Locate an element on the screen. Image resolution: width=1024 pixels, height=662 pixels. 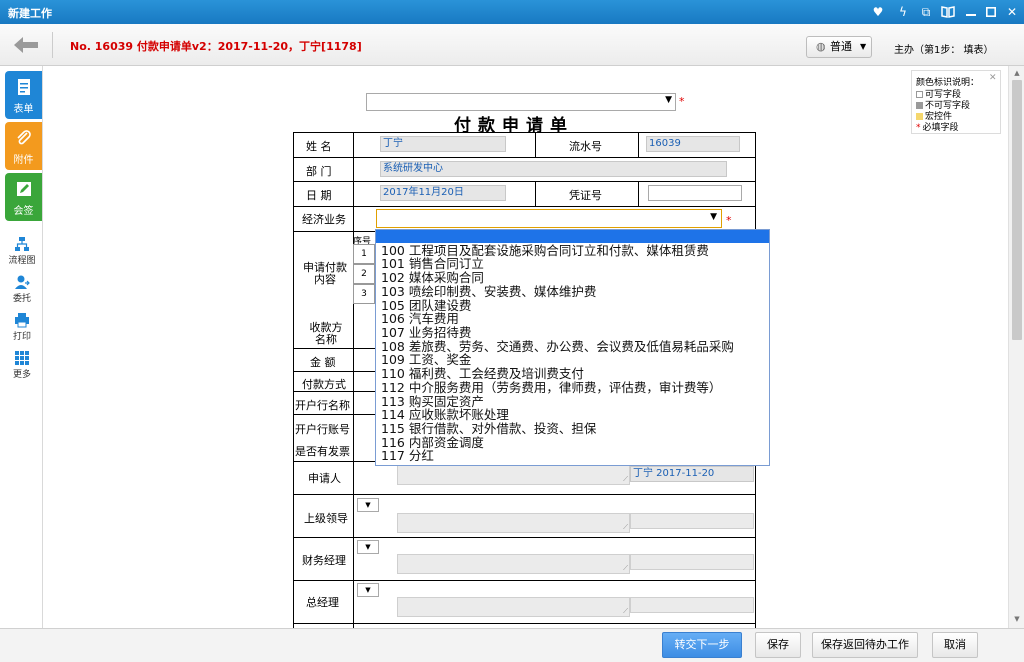
has-invoice-label: 是否有发票 is located at coordinates (322, 451).